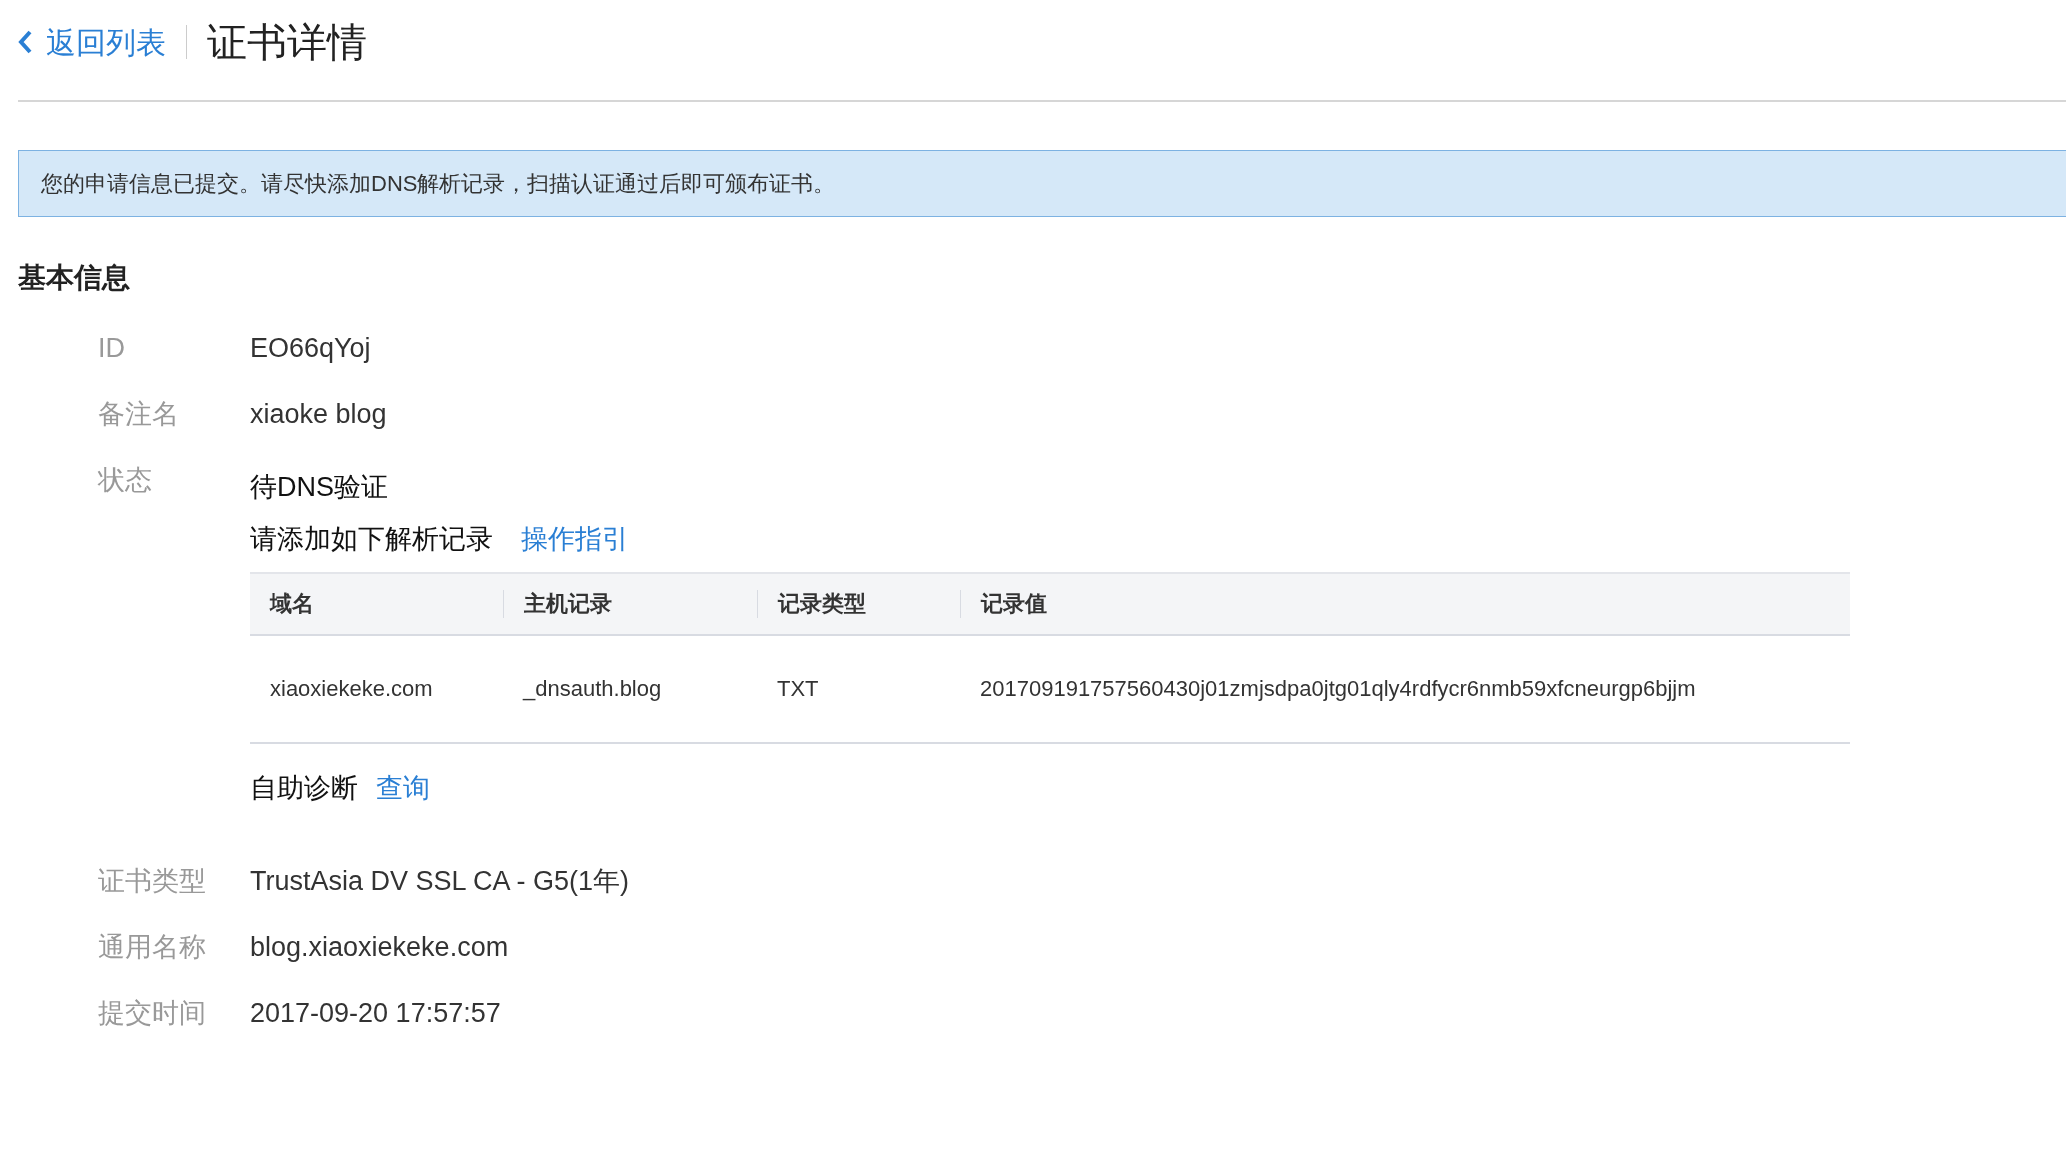 The height and width of the screenshot is (1166, 2066). I want to click on instruction-text: 请添加如下解析记录, so click(371, 539).